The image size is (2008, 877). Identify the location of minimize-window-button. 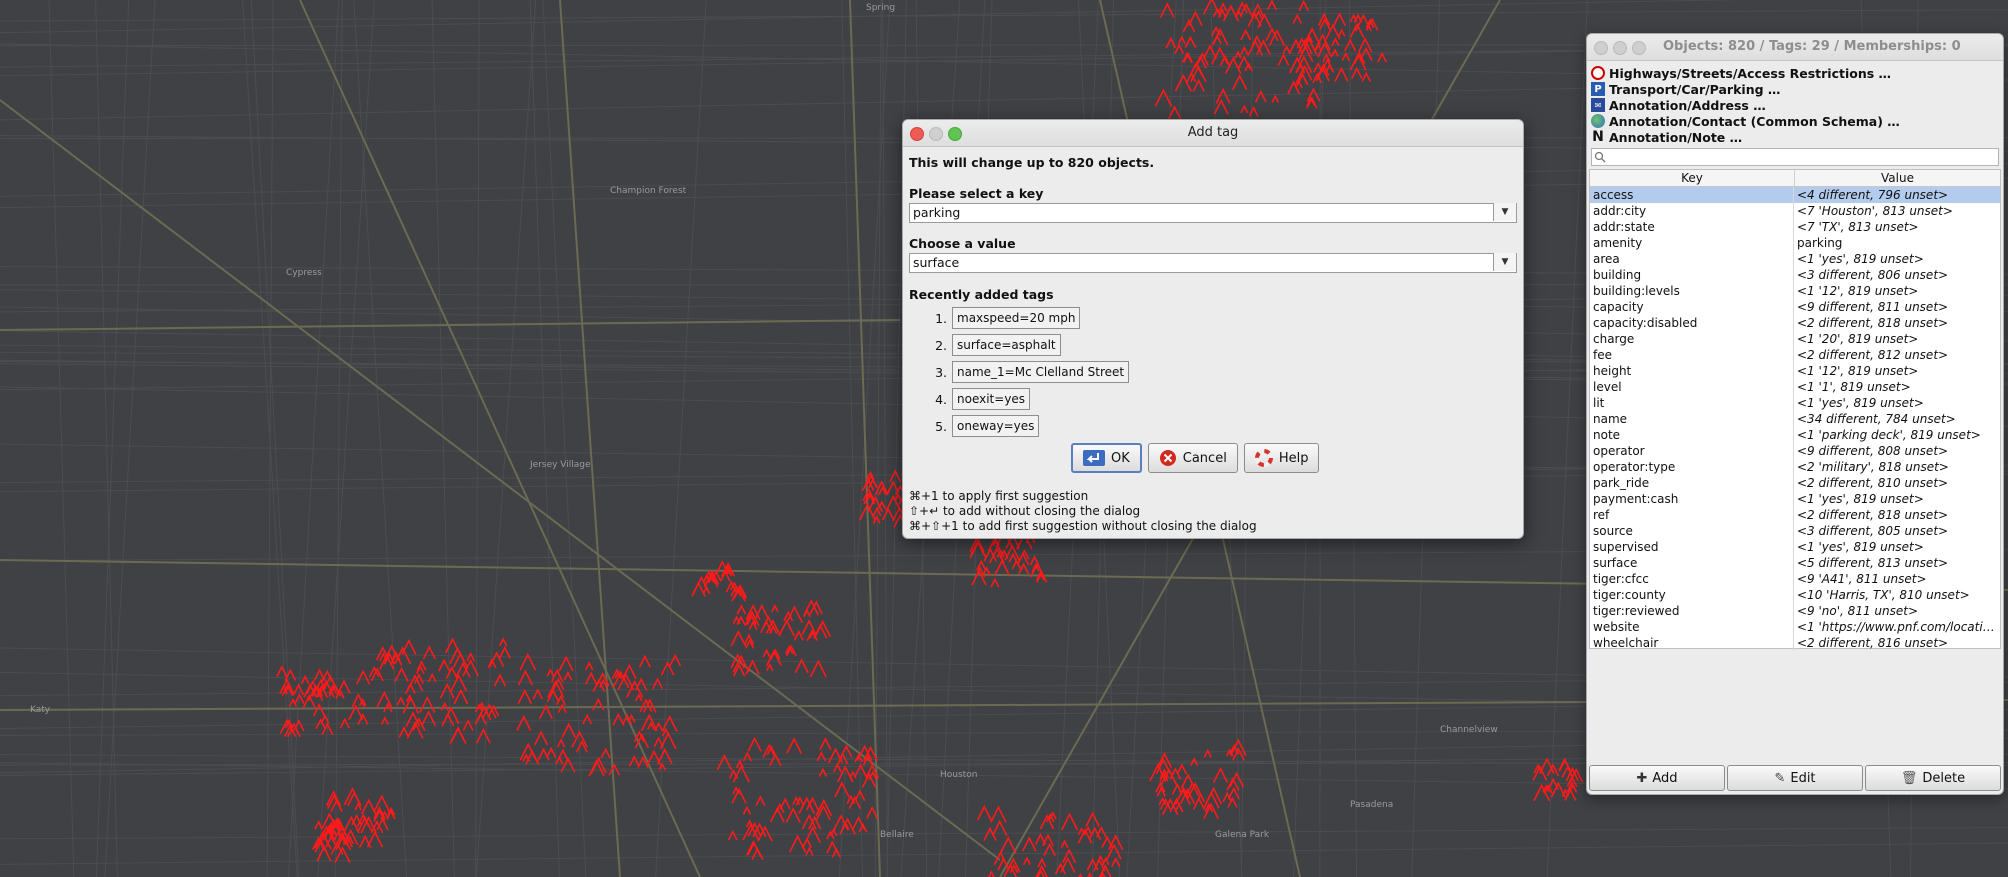
(936, 134).